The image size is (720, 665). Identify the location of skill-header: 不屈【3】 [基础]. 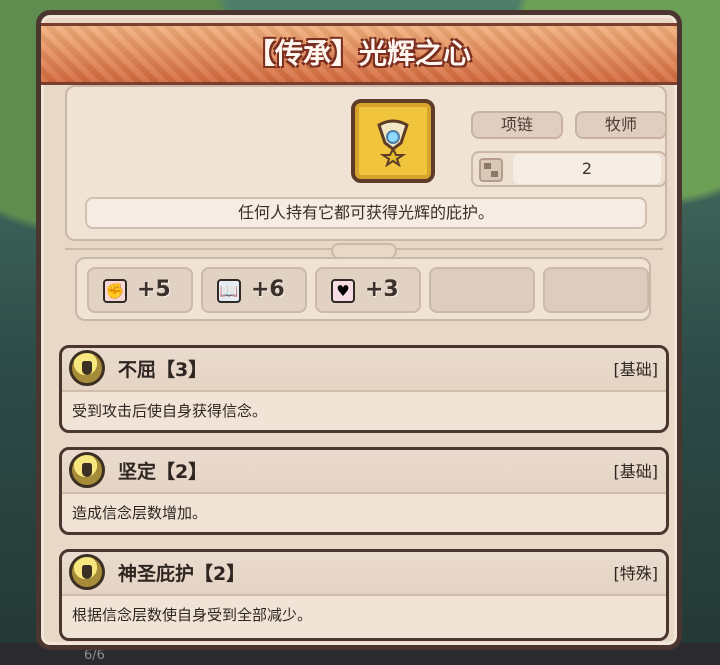
(364, 370).